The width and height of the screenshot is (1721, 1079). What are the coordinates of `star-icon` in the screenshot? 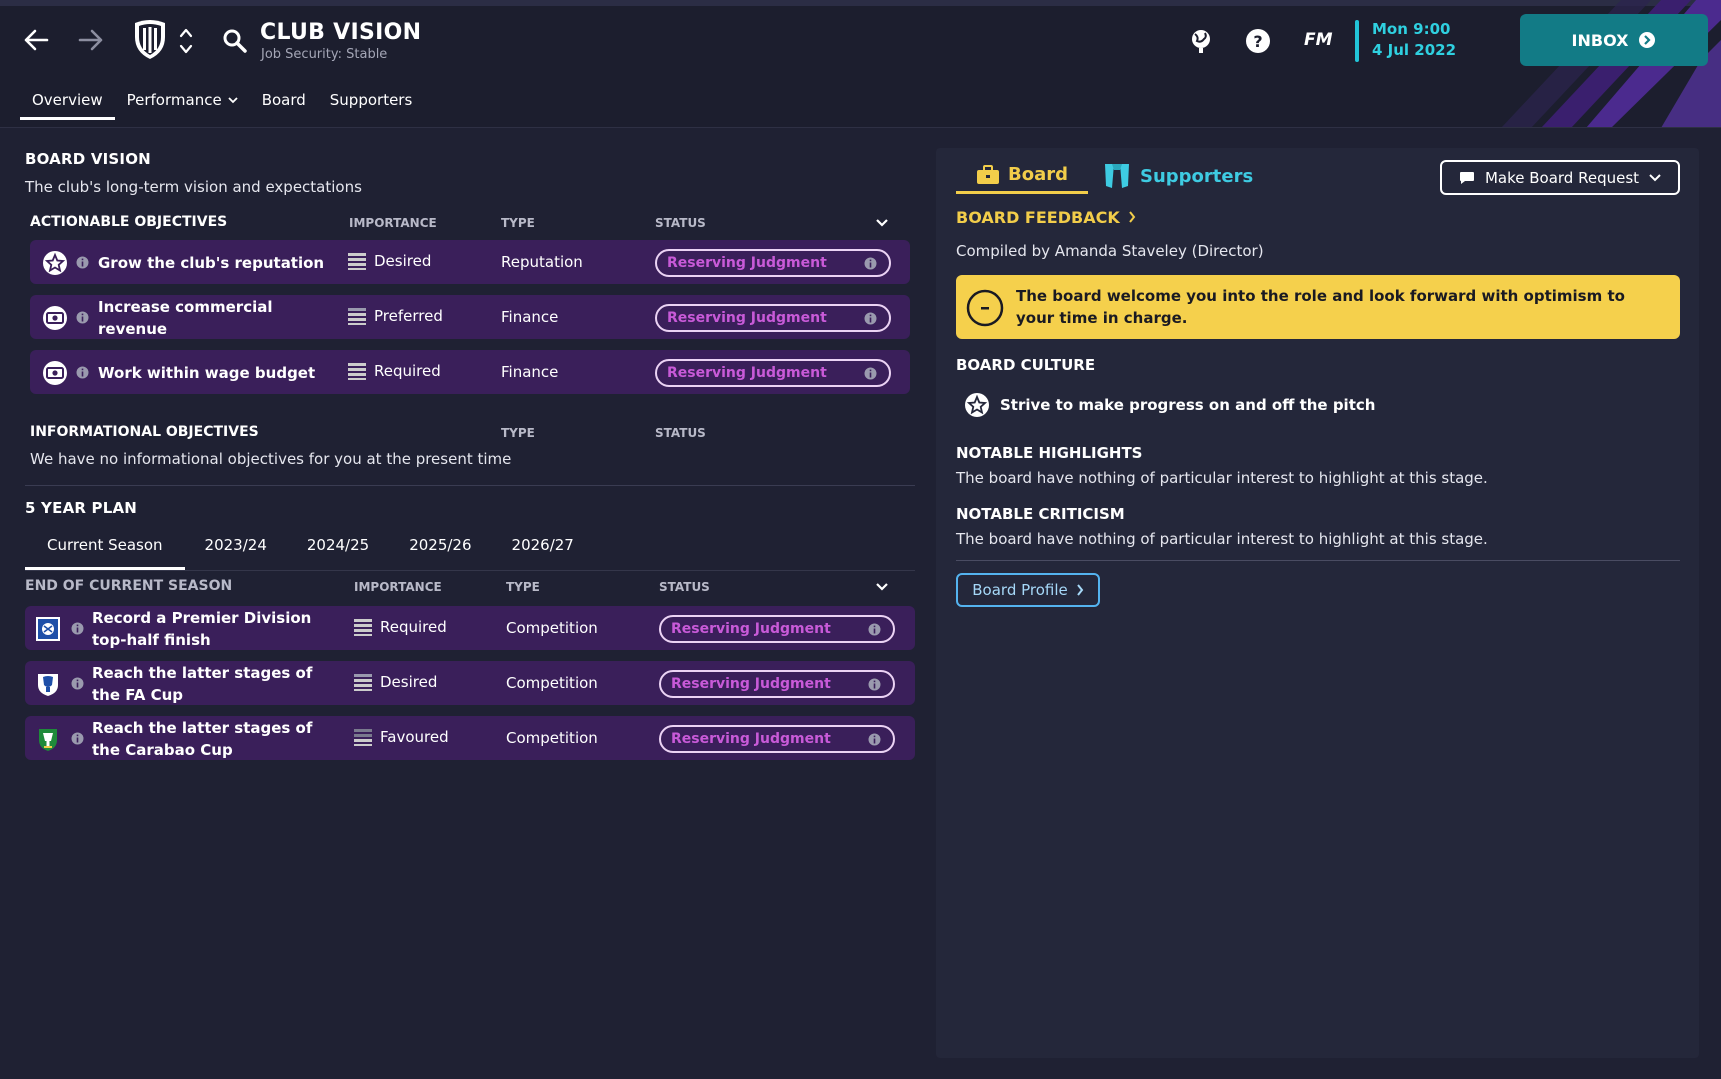 It's located at (55, 263).